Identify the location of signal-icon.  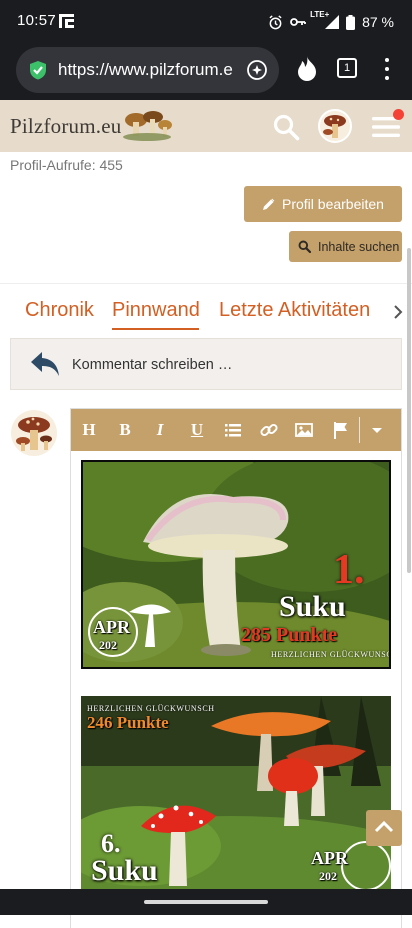
(332, 22).